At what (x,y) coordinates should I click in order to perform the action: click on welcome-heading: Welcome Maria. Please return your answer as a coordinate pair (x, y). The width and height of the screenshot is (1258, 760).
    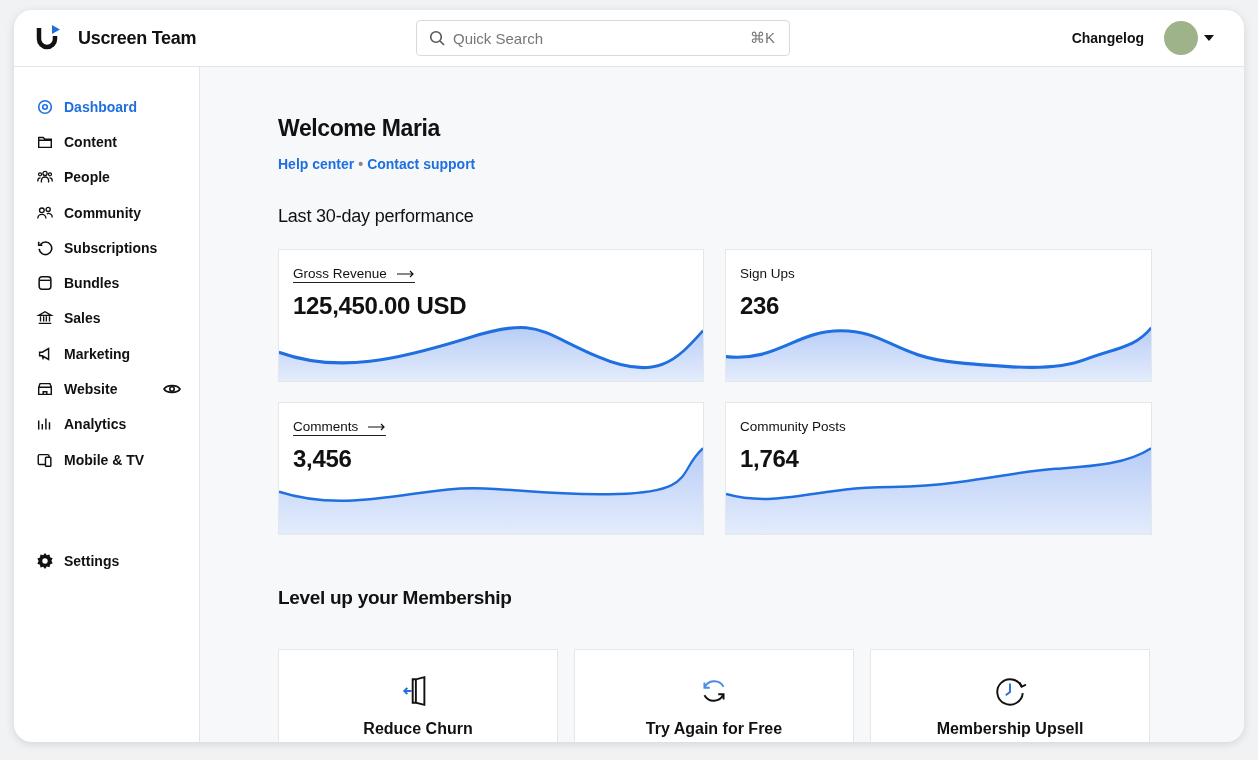
    Looking at the image, I should click on (360, 128).